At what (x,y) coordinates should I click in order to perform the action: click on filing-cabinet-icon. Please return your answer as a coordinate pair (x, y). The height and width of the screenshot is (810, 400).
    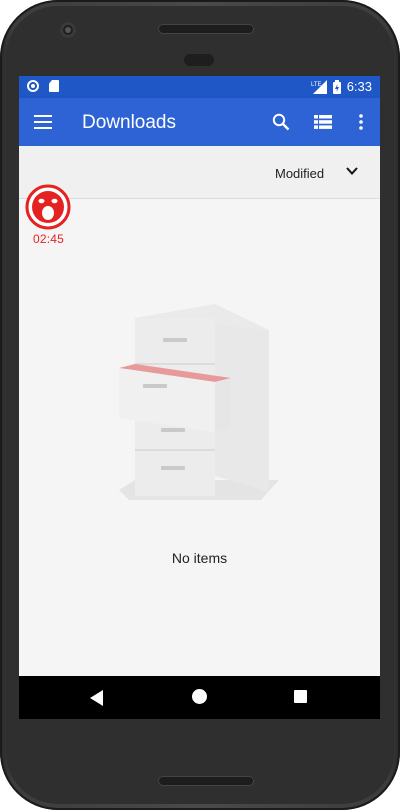
    Looking at the image, I should click on (200, 404).